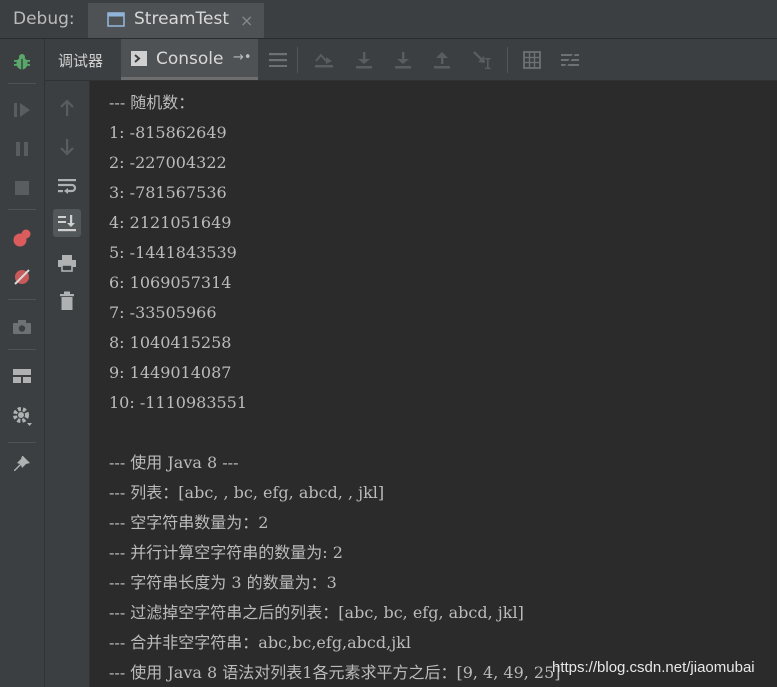 Image resolution: width=777 pixels, height=687 pixels. Describe the element at coordinates (189, 522) in the screenshot. I see `console-line: --- 空字符串数量为：2` at that location.